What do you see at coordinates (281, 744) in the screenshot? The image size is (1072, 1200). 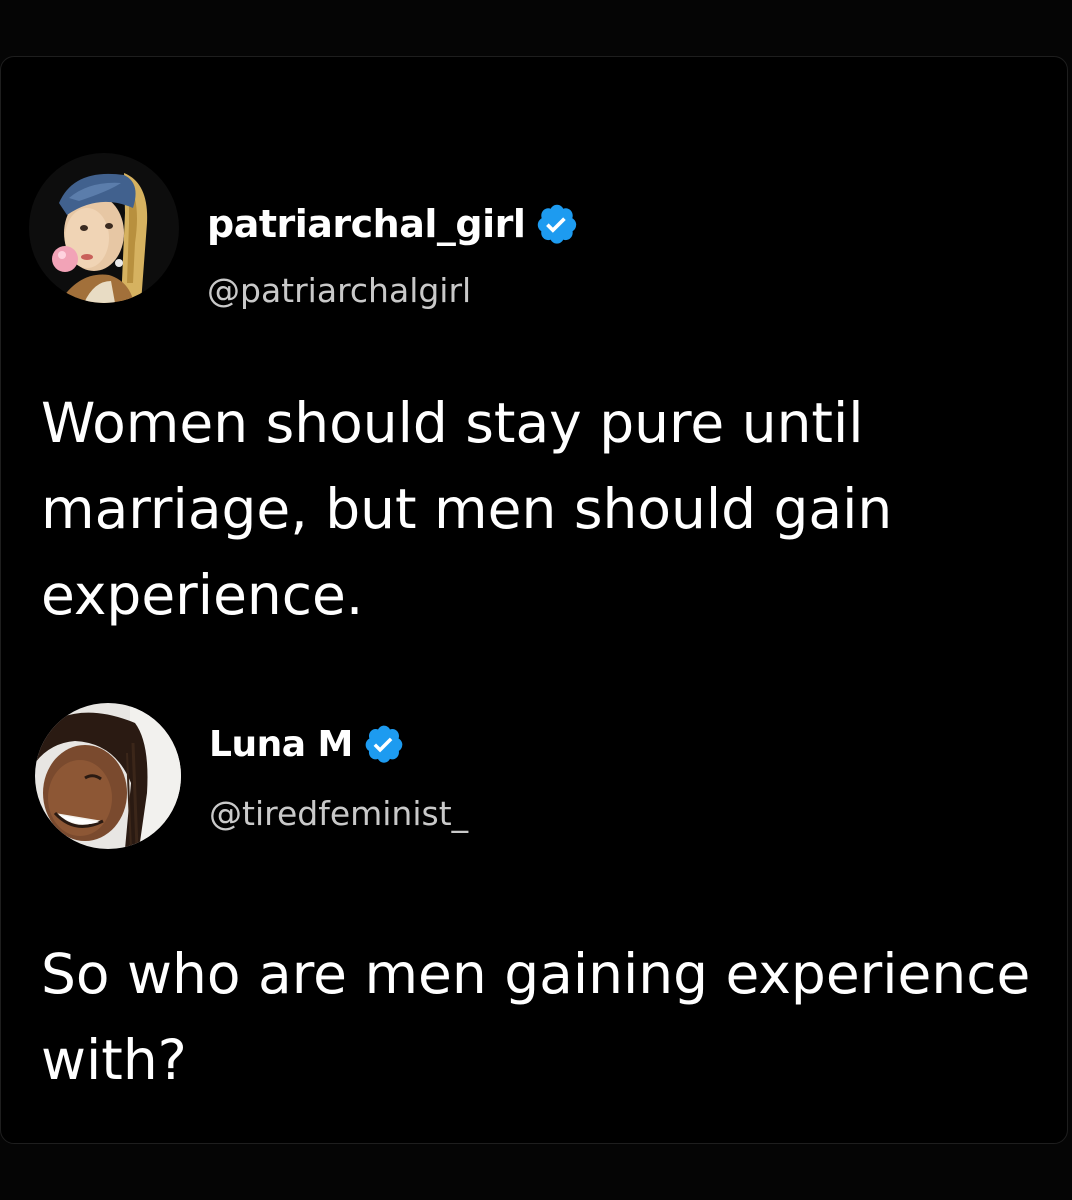 I see `display-name: Luna M` at bounding box center [281, 744].